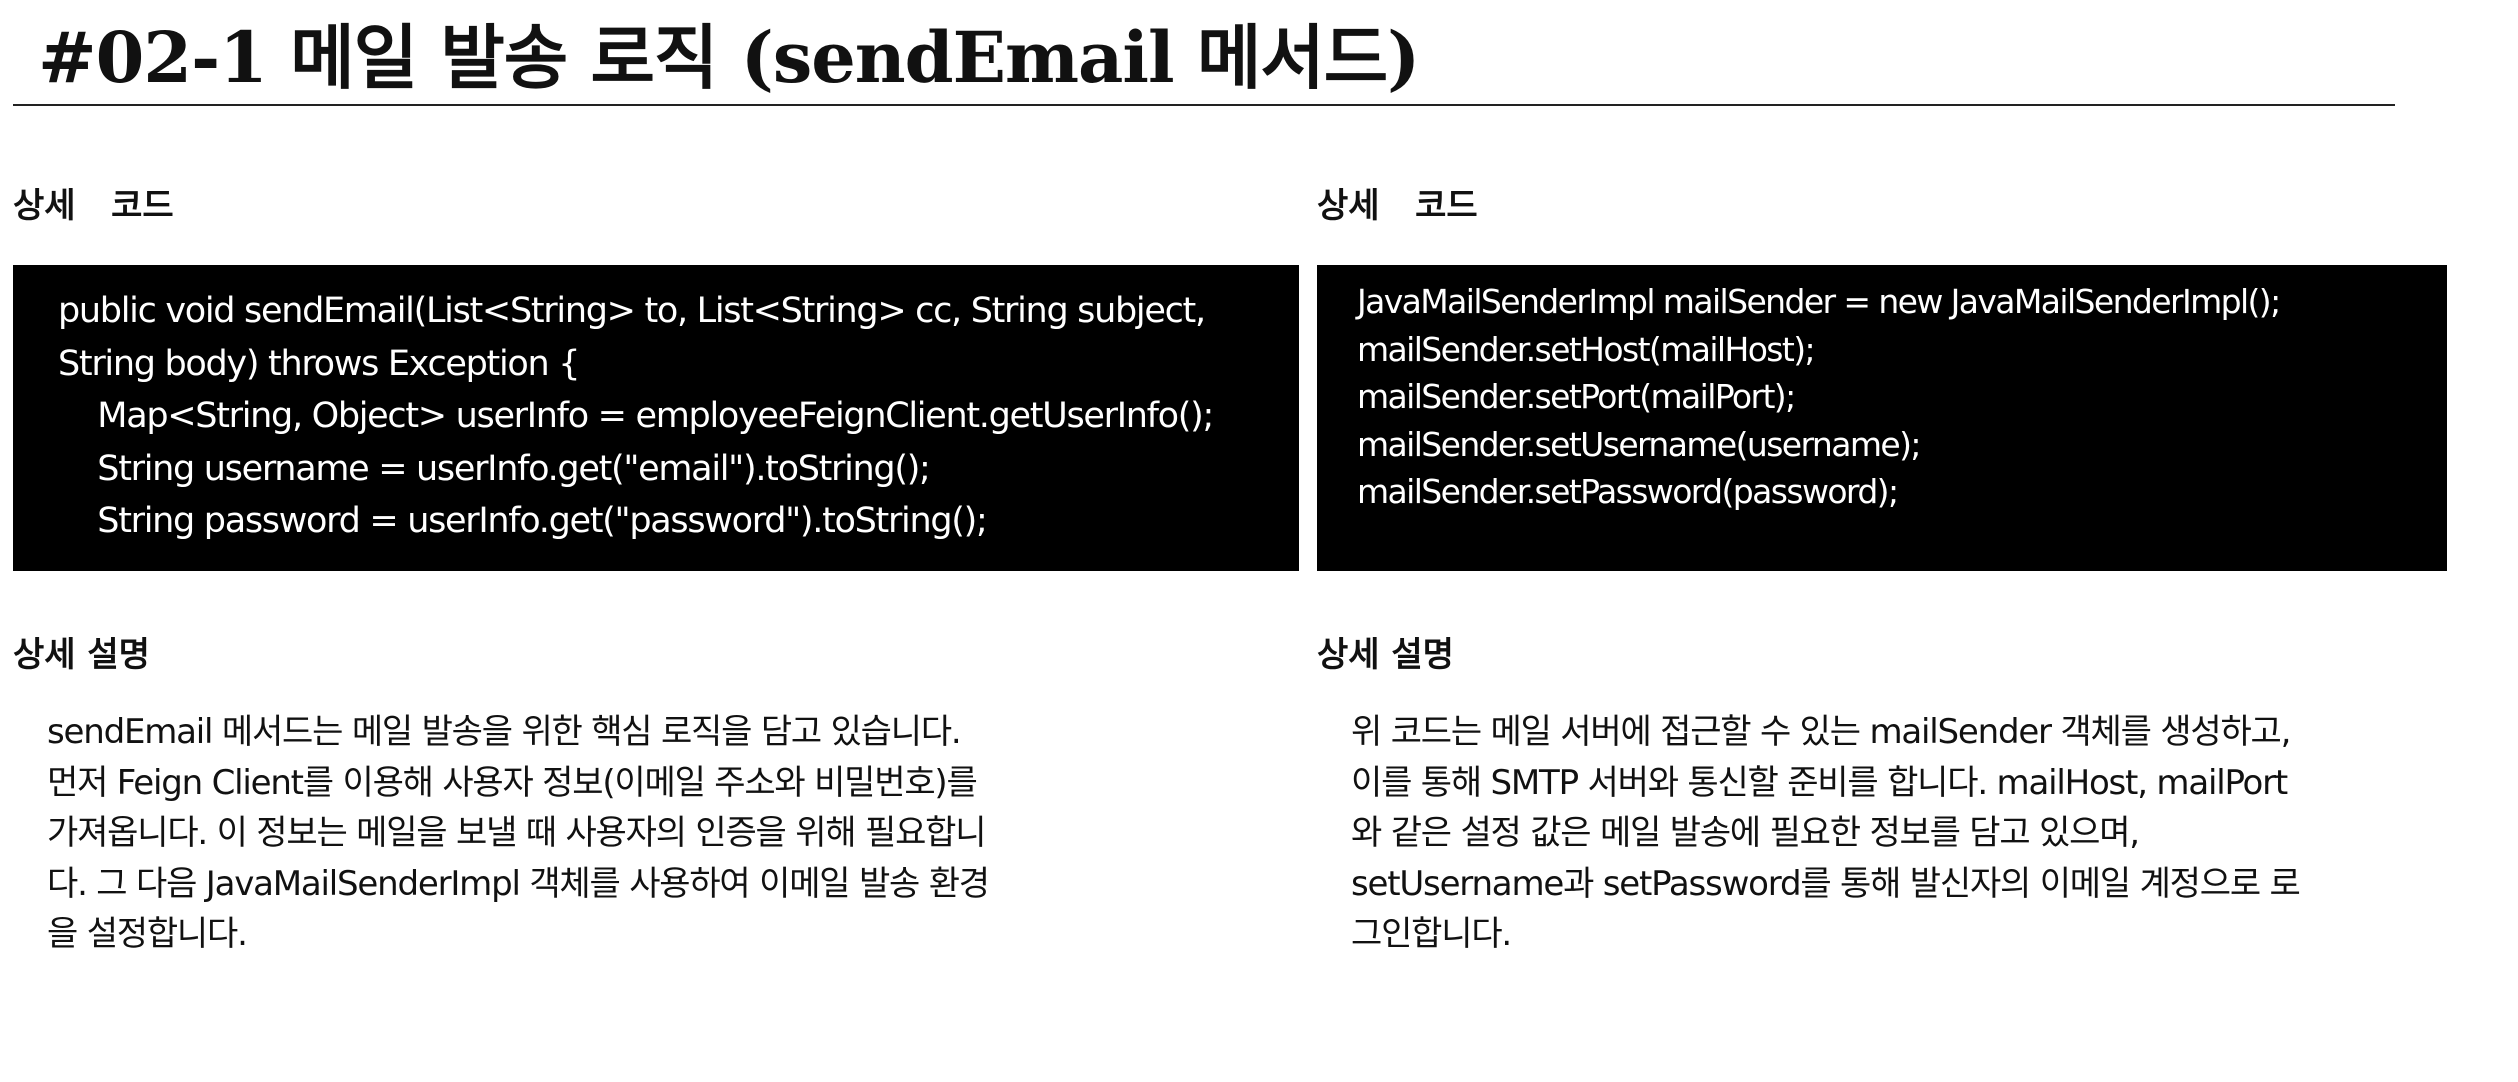 This screenshot has height=1082, width=2518. I want to click on code-line: mailSender.setHost(mailHost);, so click(1586, 349).